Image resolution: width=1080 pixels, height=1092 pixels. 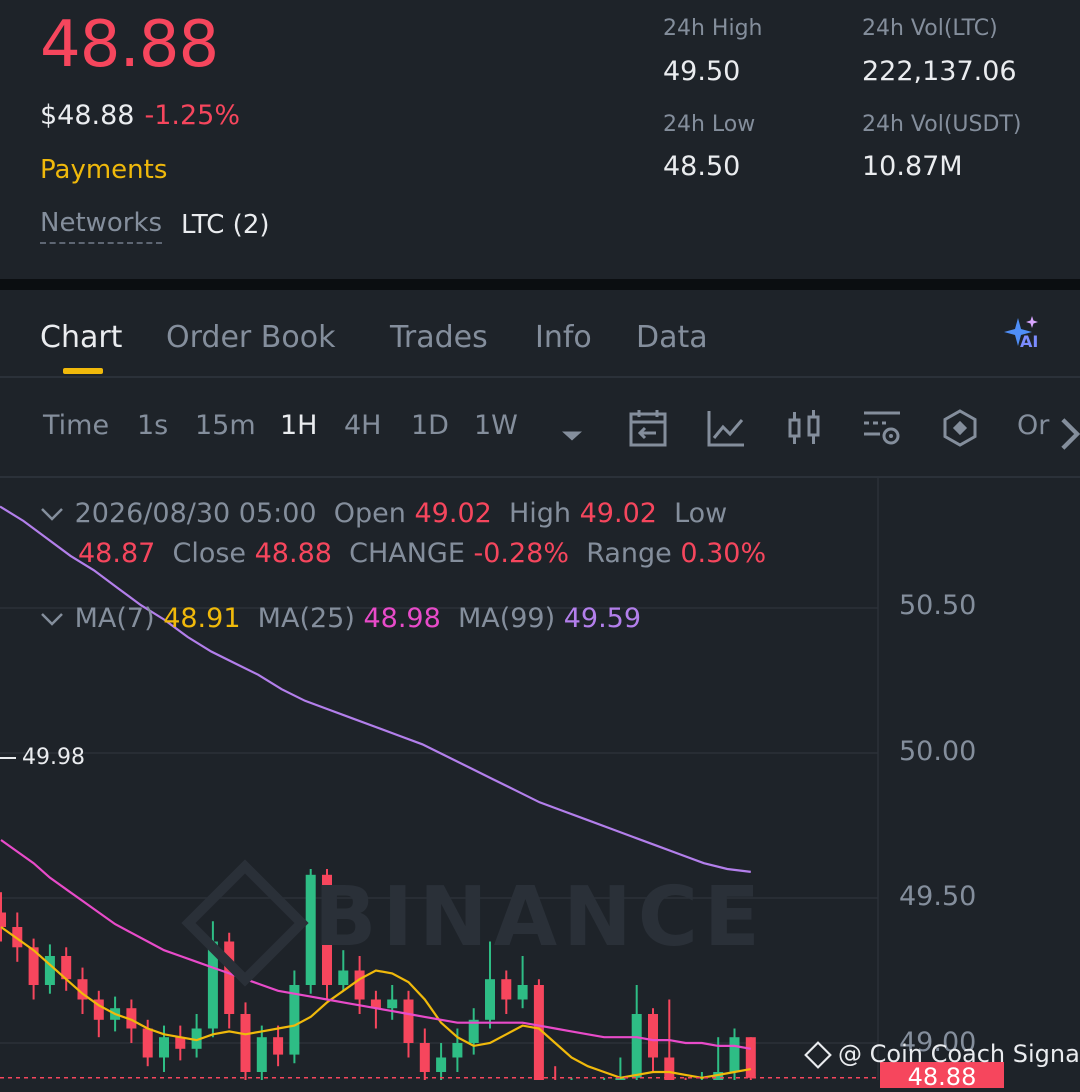 What do you see at coordinates (1065, 434) in the screenshot?
I see `chevron-right-icon` at bounding box center [1065, 434].